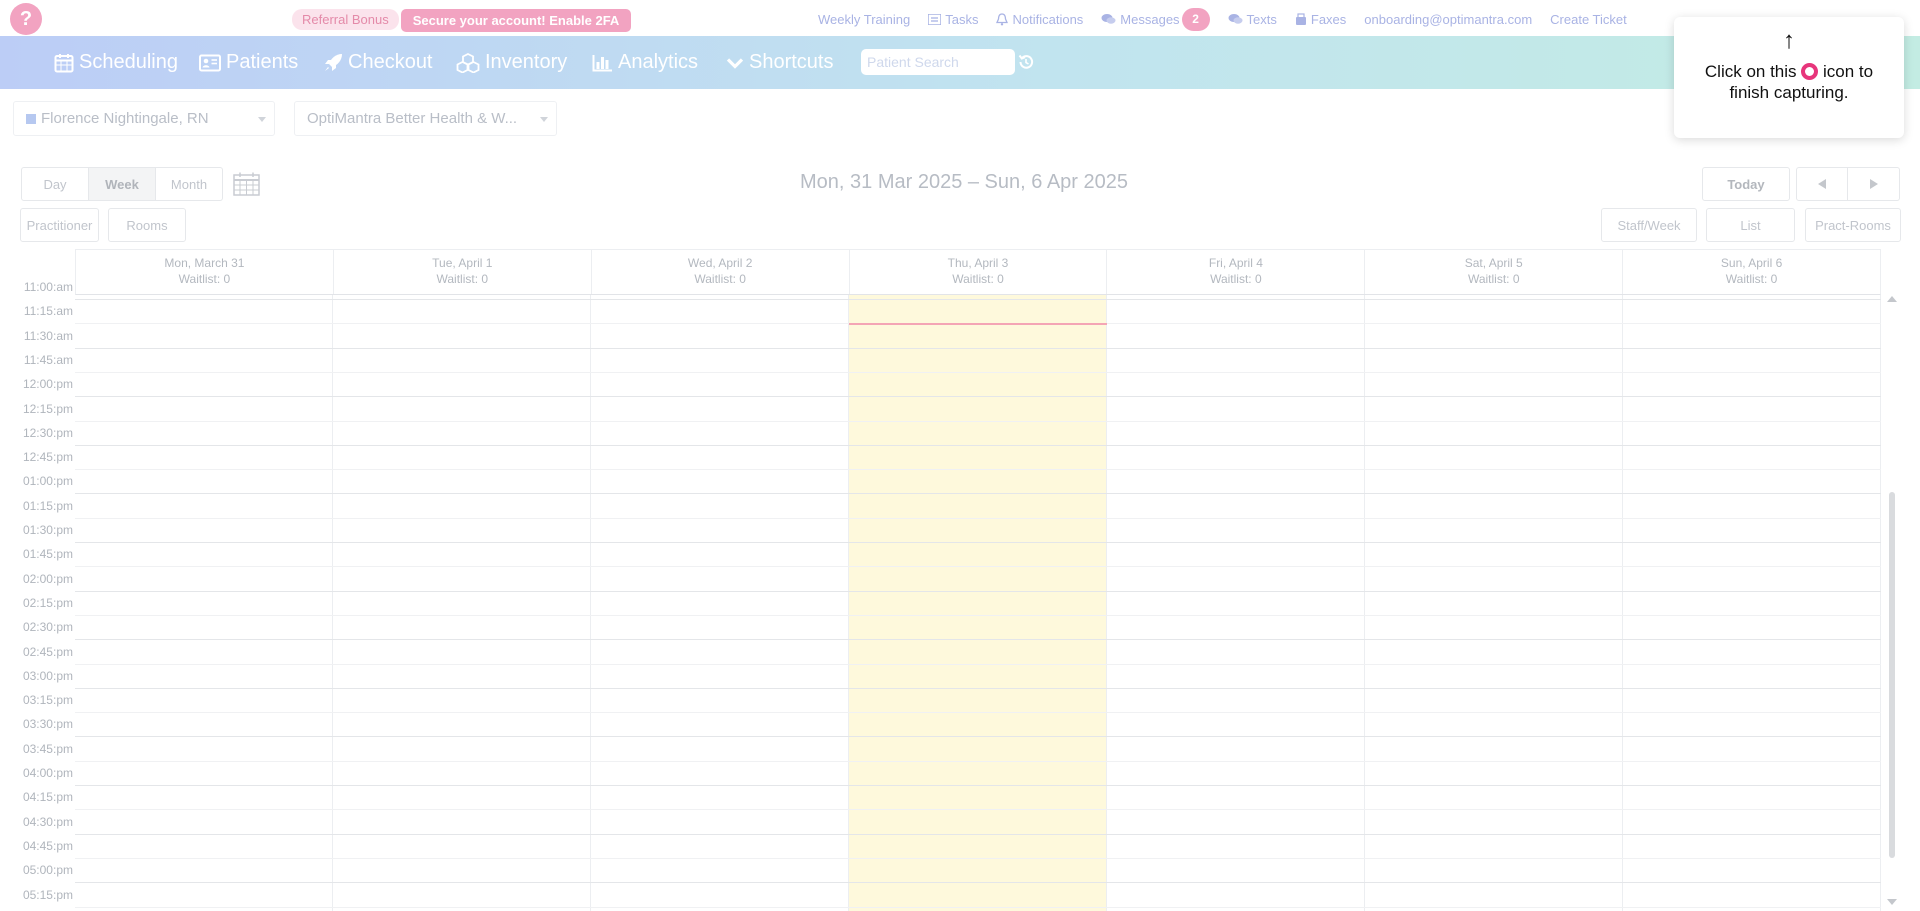 The image size is (1920, 911). I want to click on week-view-button: Week, so click(122, 184).